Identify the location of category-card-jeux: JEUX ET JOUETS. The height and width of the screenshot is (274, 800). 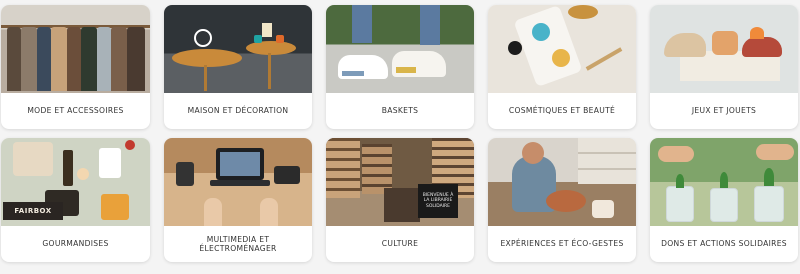
(724, 67).